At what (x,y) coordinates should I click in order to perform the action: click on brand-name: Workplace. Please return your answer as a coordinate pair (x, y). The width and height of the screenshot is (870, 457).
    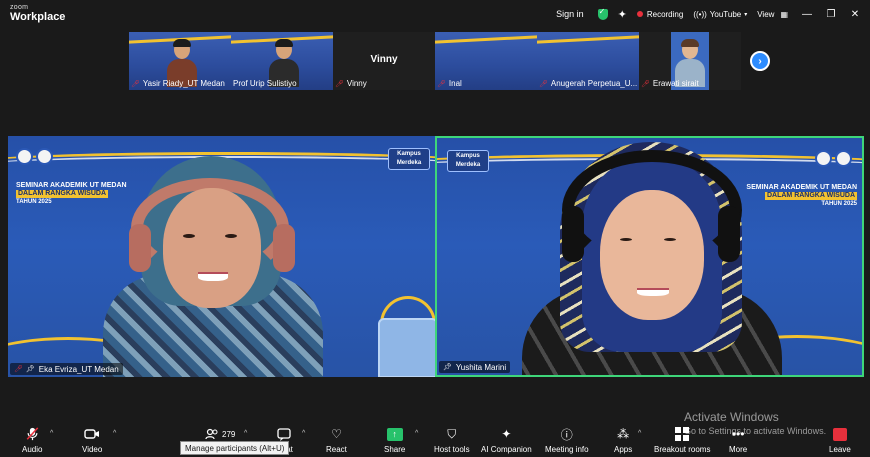
    Looking at the image, I should click on (38, 17).